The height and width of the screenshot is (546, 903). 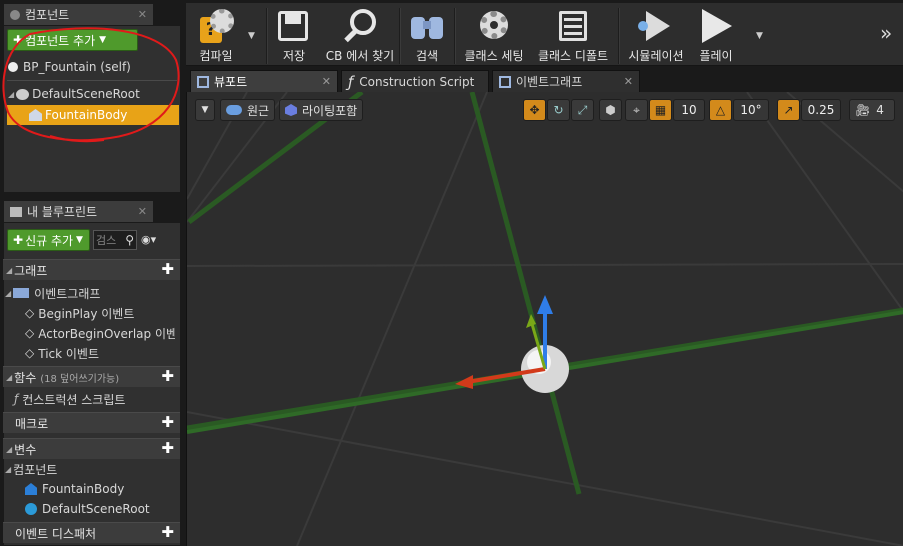 I want to click on class-defaults-label: 클래스 디폴트, so click(x=573, y=56).